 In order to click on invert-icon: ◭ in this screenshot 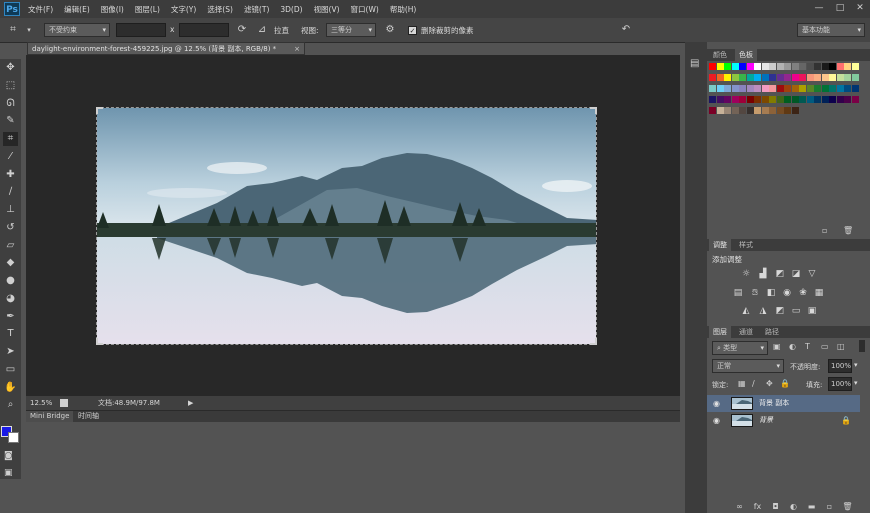, I will do `click(746, 311)`.